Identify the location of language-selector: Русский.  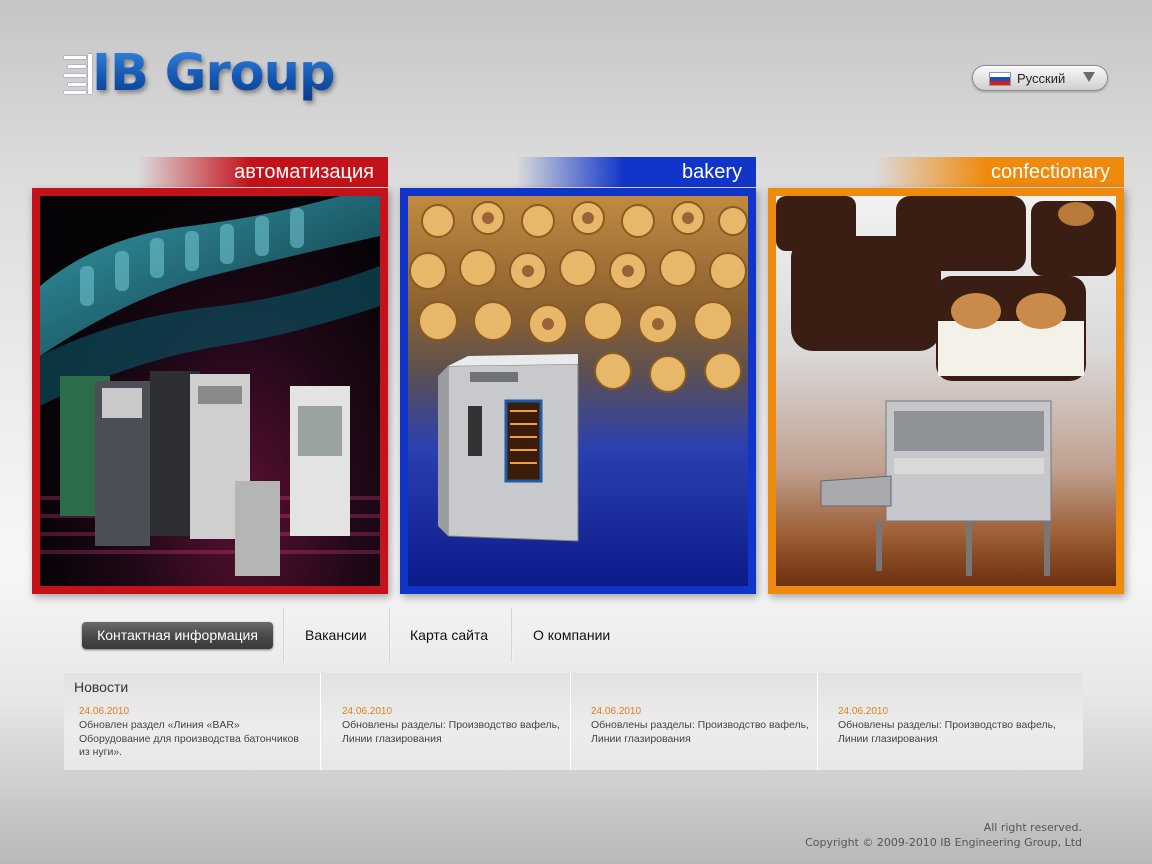
(1040, 78).